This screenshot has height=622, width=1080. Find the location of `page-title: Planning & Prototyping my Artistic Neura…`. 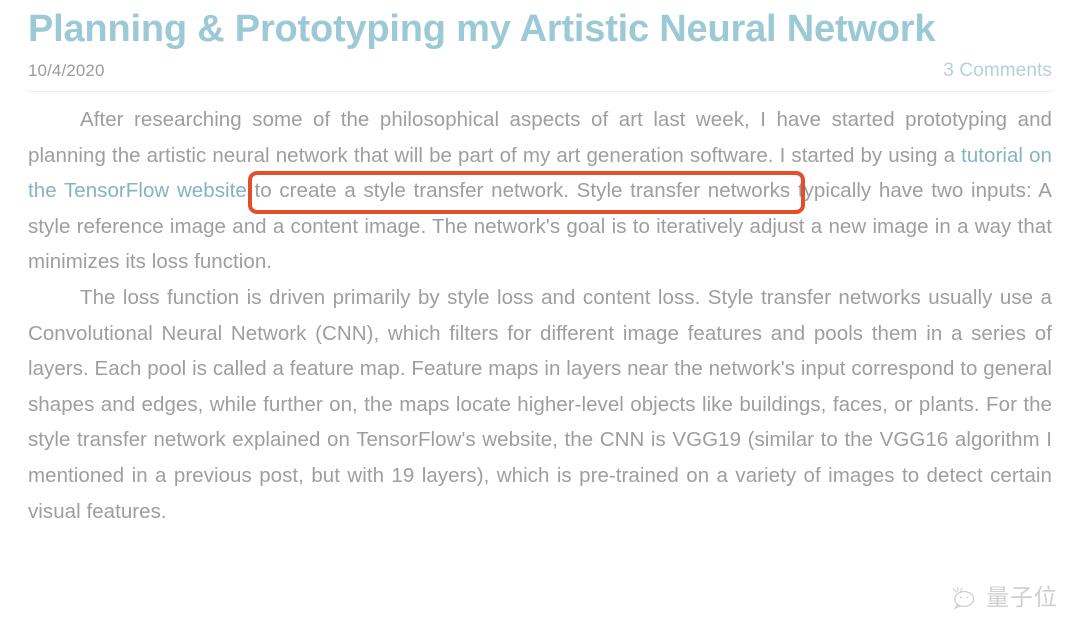

page-title: Planning & Prototyping my Artistic Neura… is located at coordinates (482, 29).